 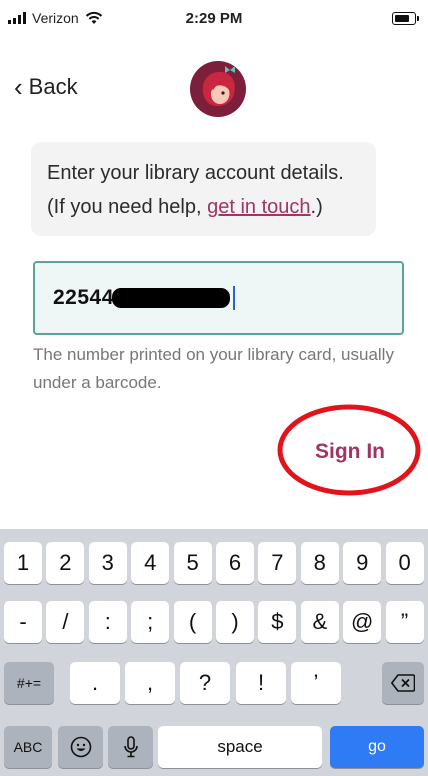 I want to click on keyboard-key-row1-2: 3, so click(x=107, y=563).